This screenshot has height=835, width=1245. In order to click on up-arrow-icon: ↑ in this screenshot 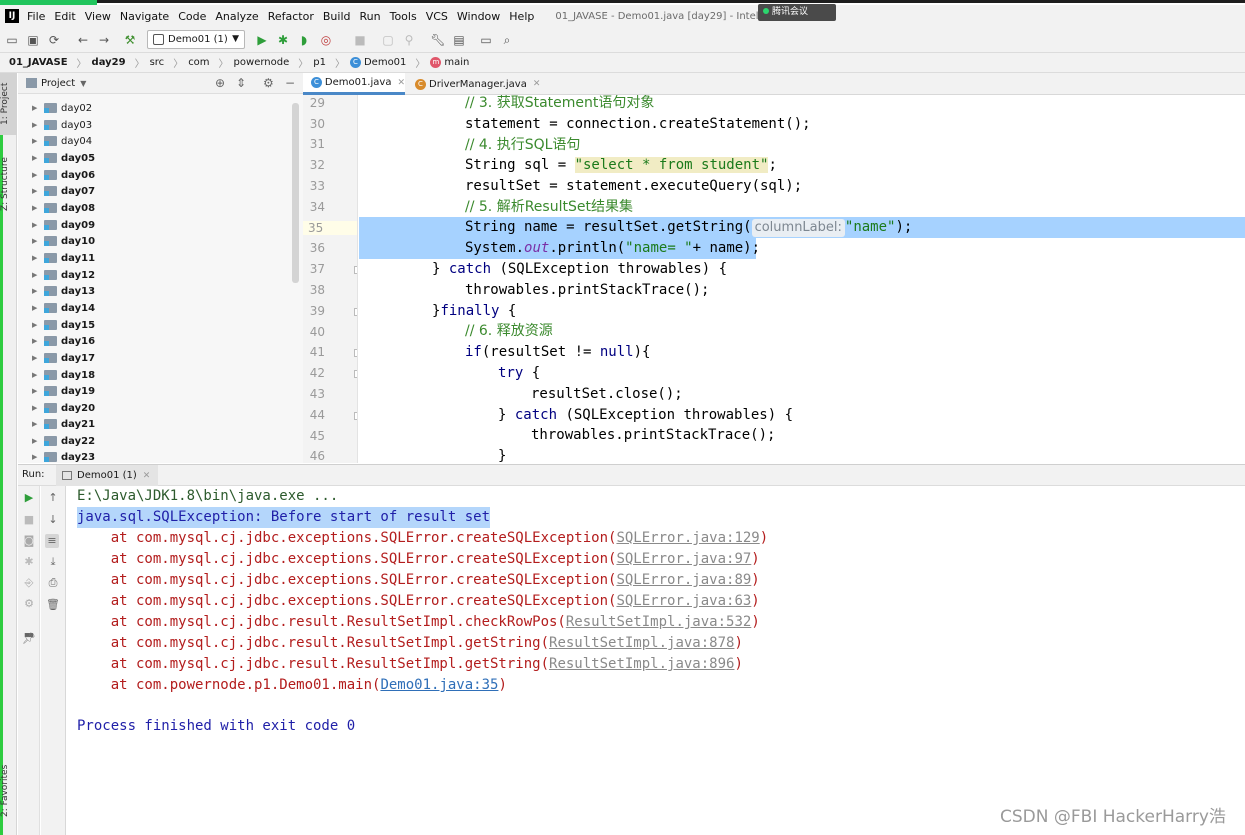, I will do `click(53, 498)`.